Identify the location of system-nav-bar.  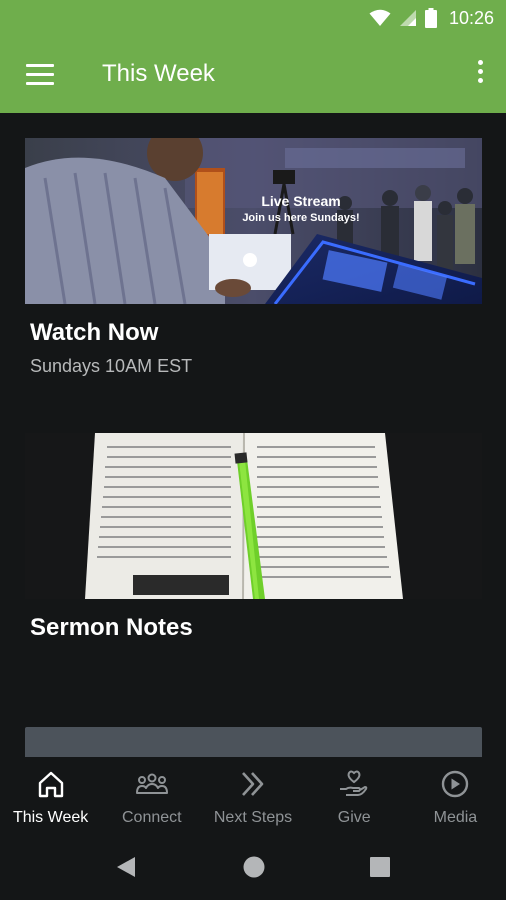
(253, 868).